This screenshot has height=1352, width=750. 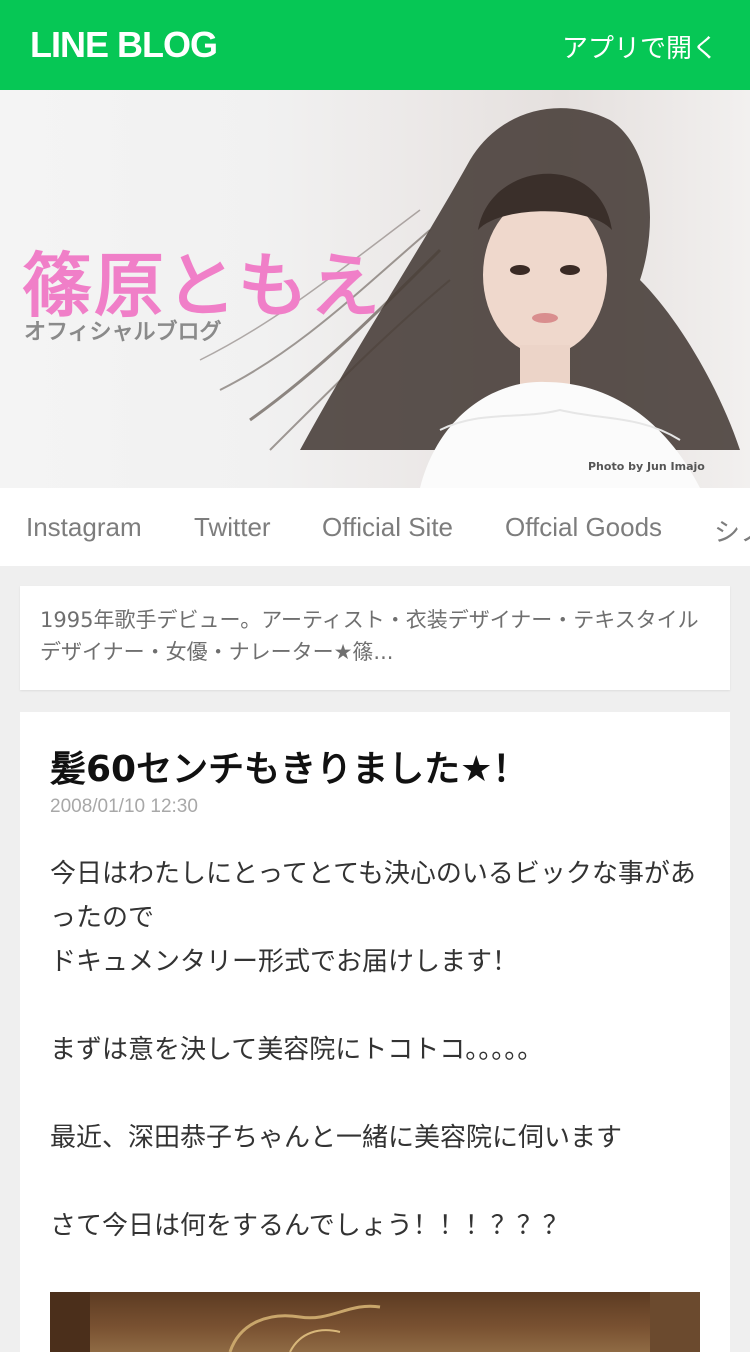 I want to click on hero-subtitle: オフィシャルブログ, so click(x=123, y=332).